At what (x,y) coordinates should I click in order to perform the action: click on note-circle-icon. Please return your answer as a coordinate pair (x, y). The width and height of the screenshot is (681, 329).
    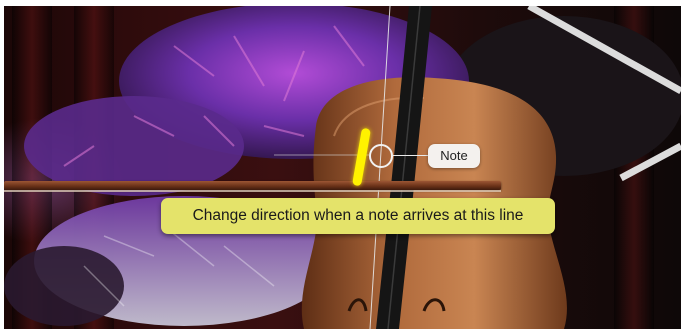
    Looking at the image, I should click on (381, 156).